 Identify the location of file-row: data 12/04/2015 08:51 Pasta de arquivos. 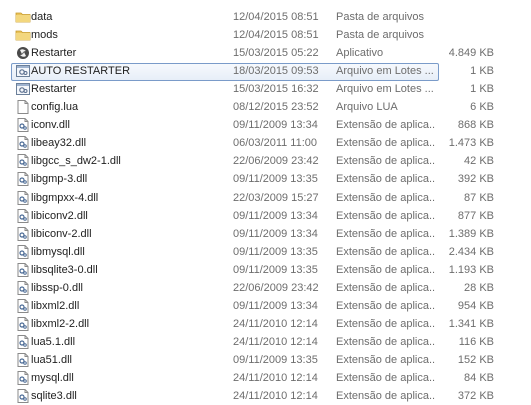
(260, 17).